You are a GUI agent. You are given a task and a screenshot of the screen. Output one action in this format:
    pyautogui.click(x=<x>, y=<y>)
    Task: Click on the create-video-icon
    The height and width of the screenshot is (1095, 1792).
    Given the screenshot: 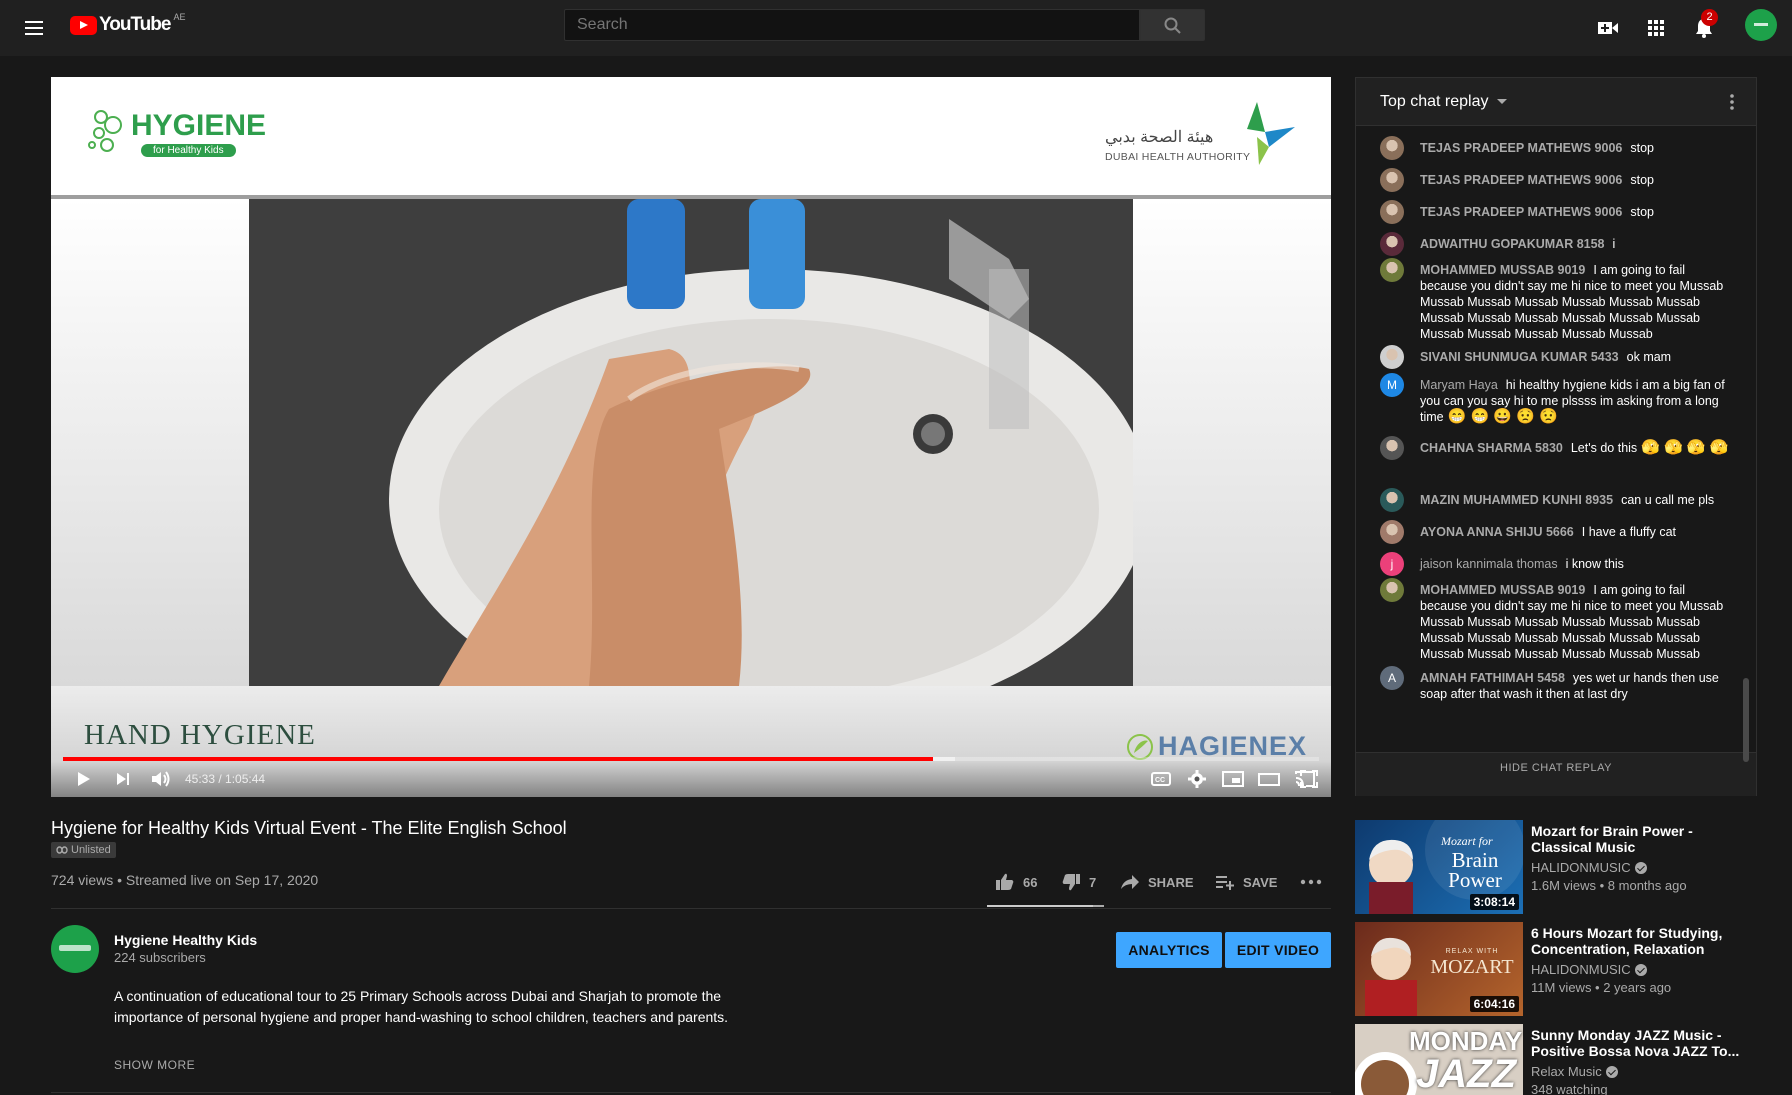 What is the action you would take?
    pyautogui.click(x=1608, y=28)
    